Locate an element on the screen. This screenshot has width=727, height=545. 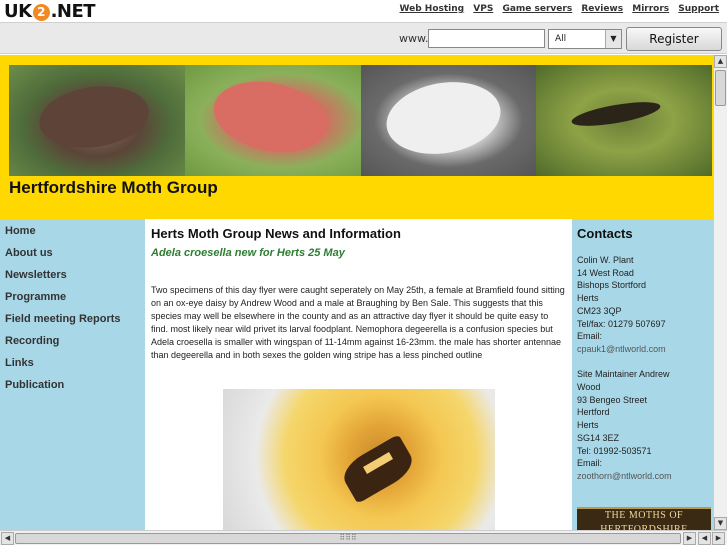
main-heading: Herts Moth Group News and Information is located at coordinates (276, 233).